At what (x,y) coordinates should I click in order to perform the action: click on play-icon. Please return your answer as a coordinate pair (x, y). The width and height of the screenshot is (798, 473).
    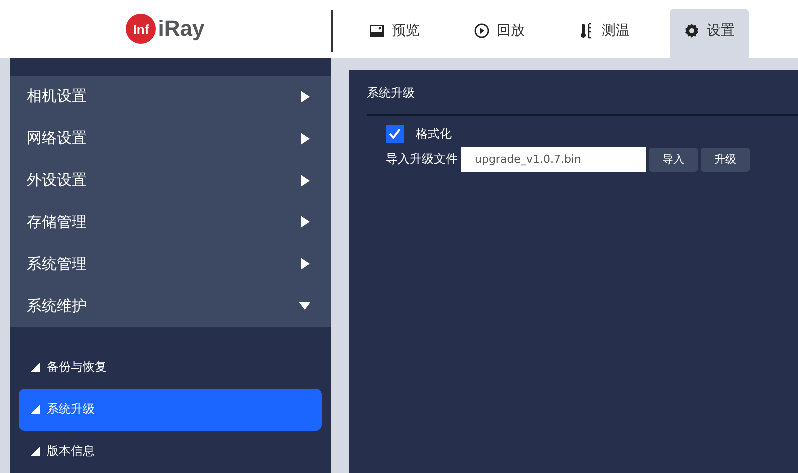
    Looking at the image, I should click on (482, 30).